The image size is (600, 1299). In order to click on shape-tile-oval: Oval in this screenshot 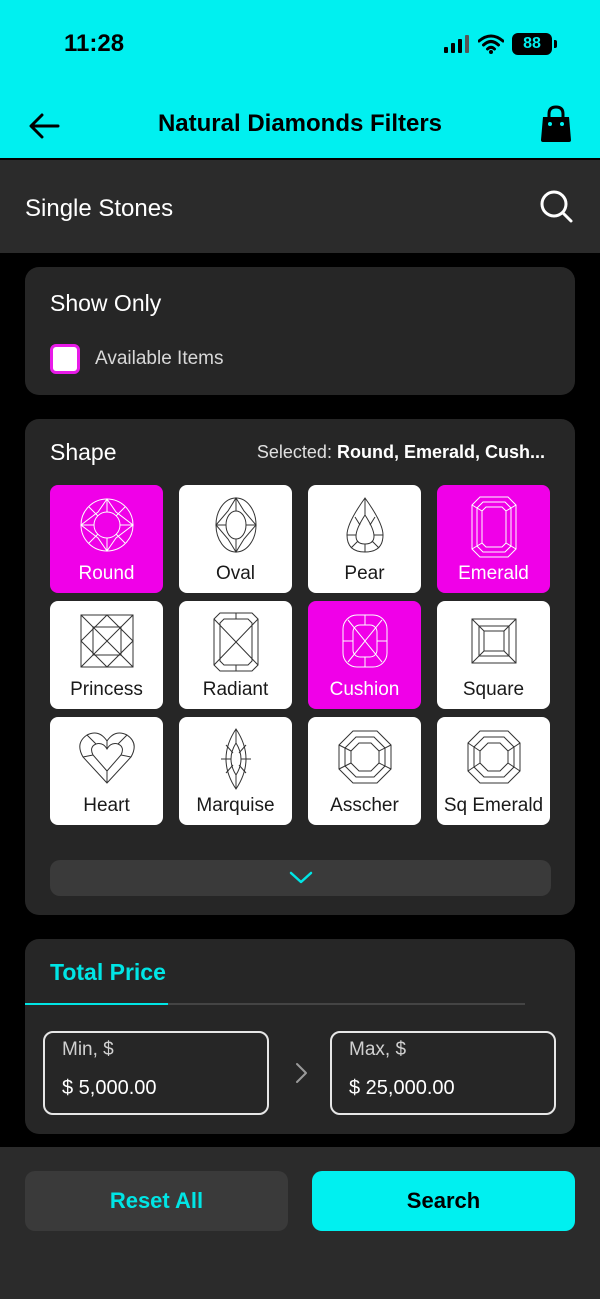, I will do `click(235, 539)`.